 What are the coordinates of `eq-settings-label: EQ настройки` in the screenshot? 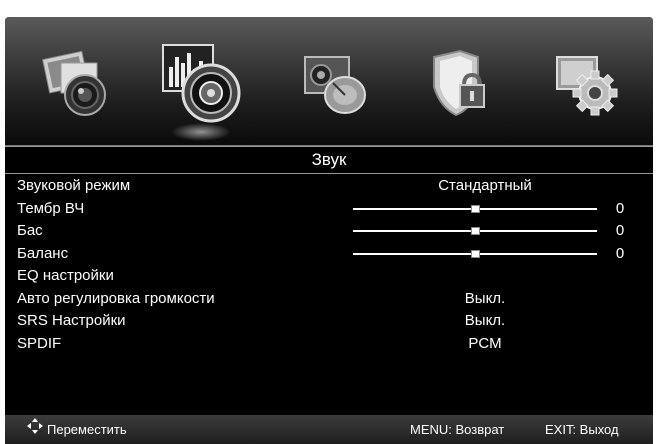 It's located at (65, 275).